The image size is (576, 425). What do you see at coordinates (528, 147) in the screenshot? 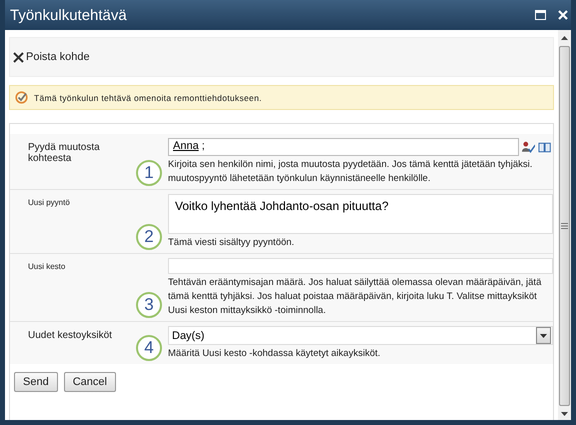
I see `check-names-icon` at bounding box center [528, 147].